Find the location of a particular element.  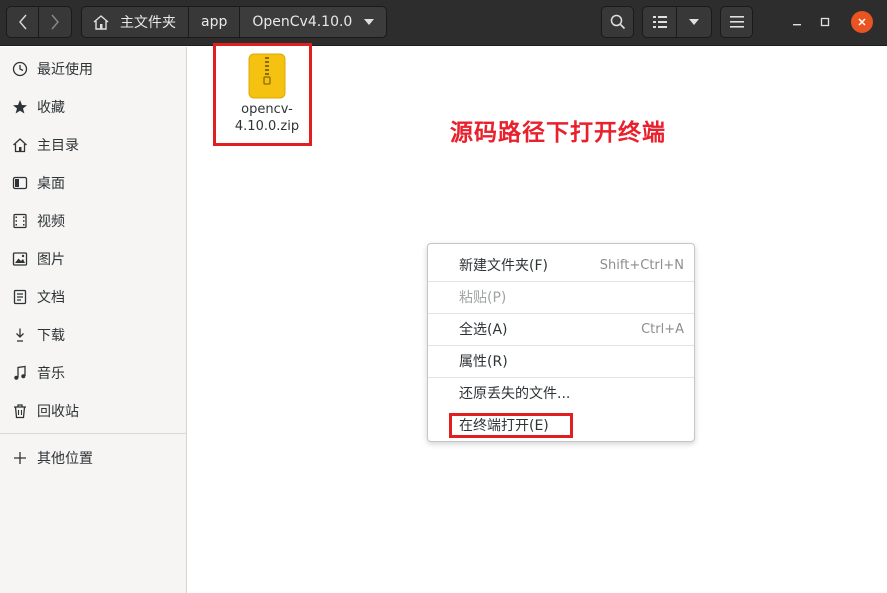

menu-item-accelerator: Ctrl+A is located at coordinates (662, 329).